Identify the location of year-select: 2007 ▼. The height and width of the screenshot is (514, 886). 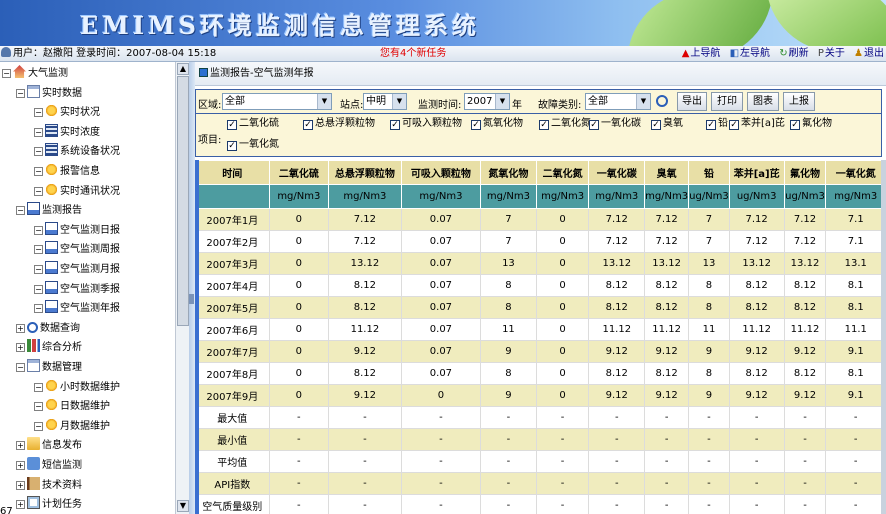
(487, 101).